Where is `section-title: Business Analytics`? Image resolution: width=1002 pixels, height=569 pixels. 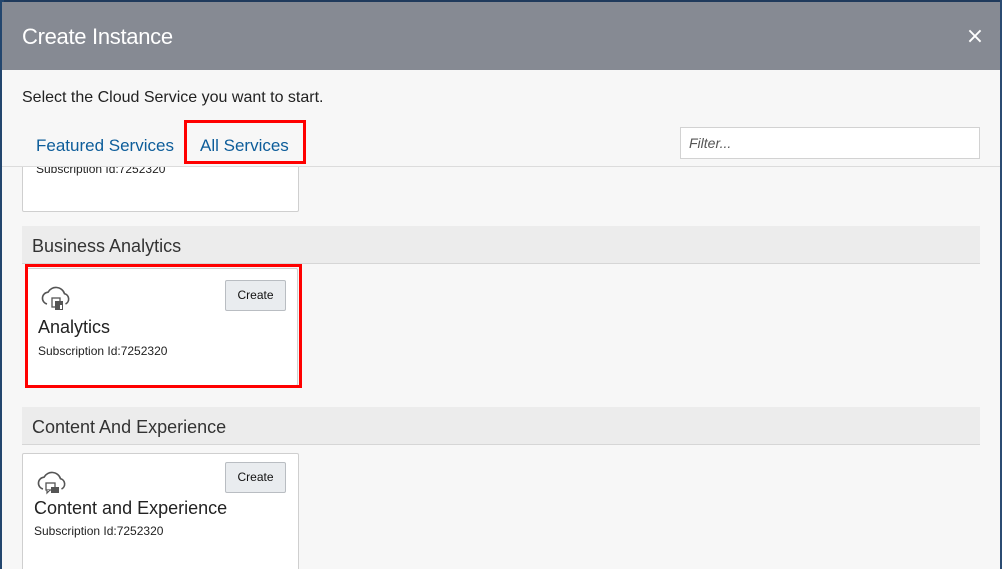 section-title: Business Analytics is located at coordinates (107, 246).